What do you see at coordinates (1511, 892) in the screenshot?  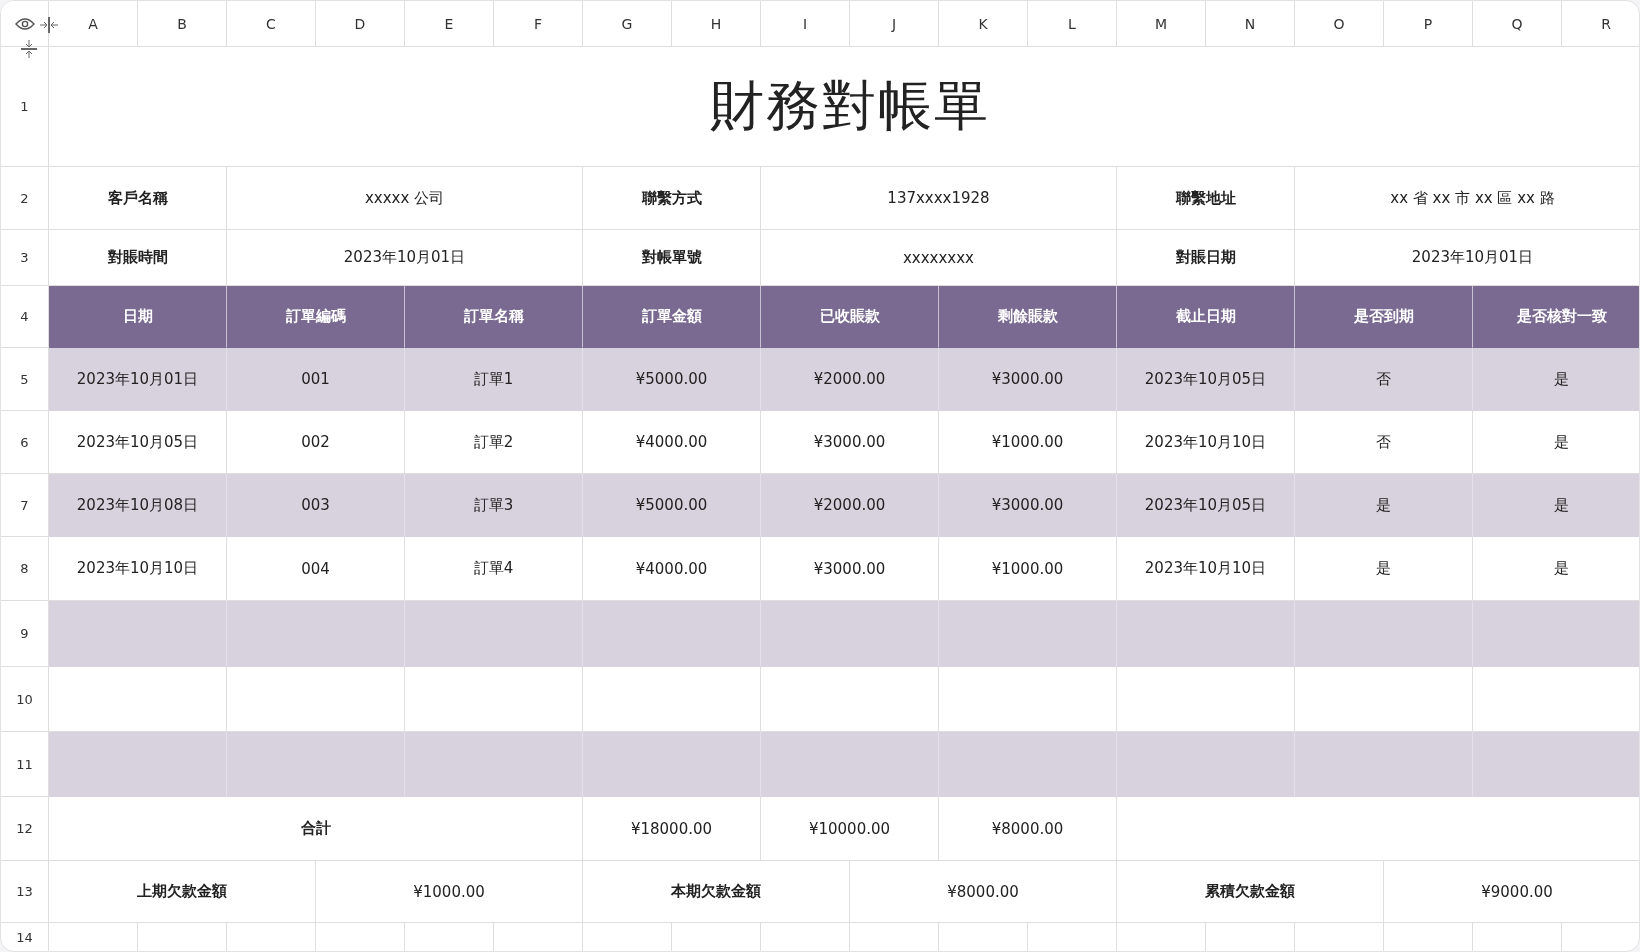 I see `summary-value: ¥9000.00` at bounding box center [1511, 892].